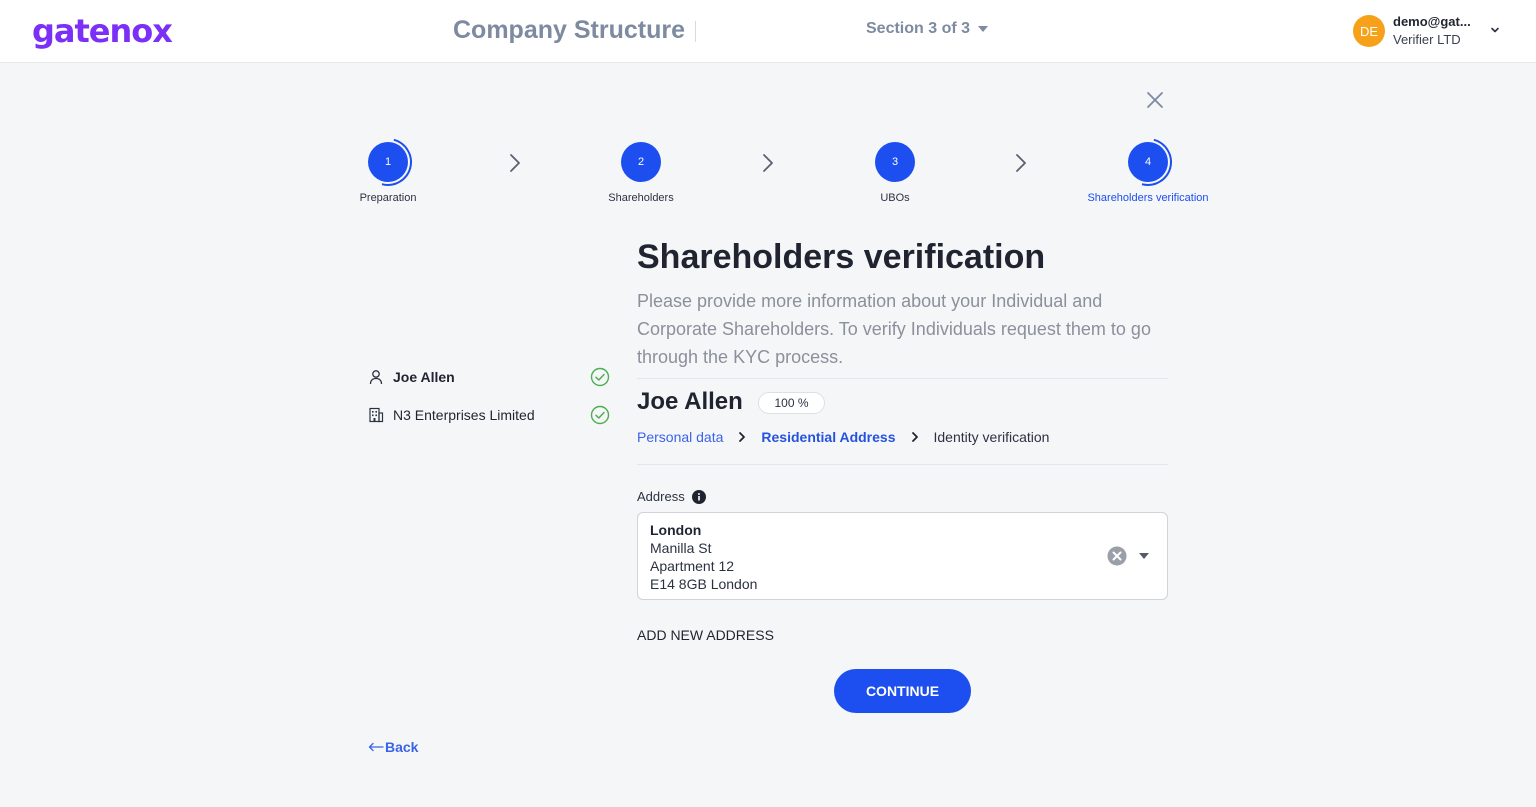  I want to click on continue-button: CONTINUE, so click(902, 691).